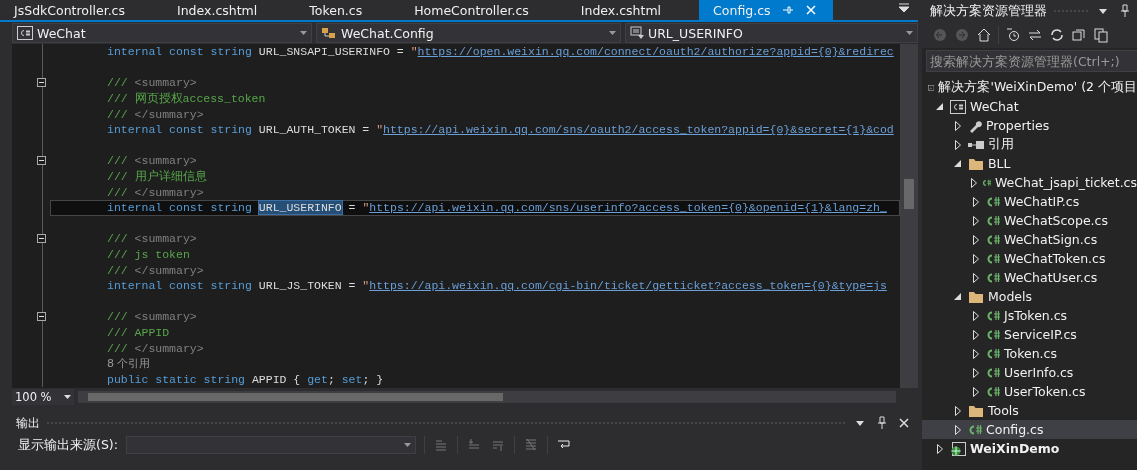  I want to click on editor-tab: HomeController.cs, so click(471, 10).